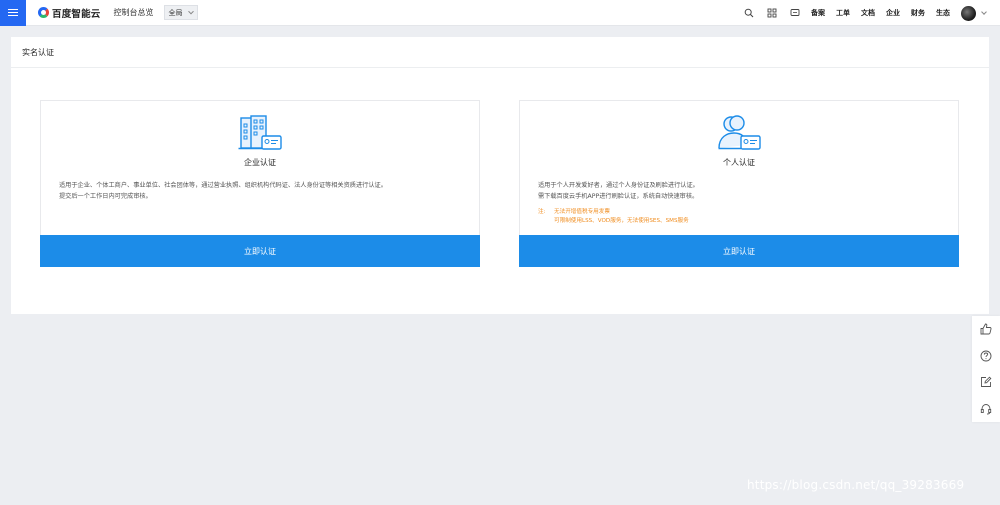 The image size is (1000, 505). Describe the element at coordinates (500, 13) in the screenshot. I see `top-bar: 百度智能云 控制台总览 全局 备案 工单 文档 企业 财务 生态` at that location.